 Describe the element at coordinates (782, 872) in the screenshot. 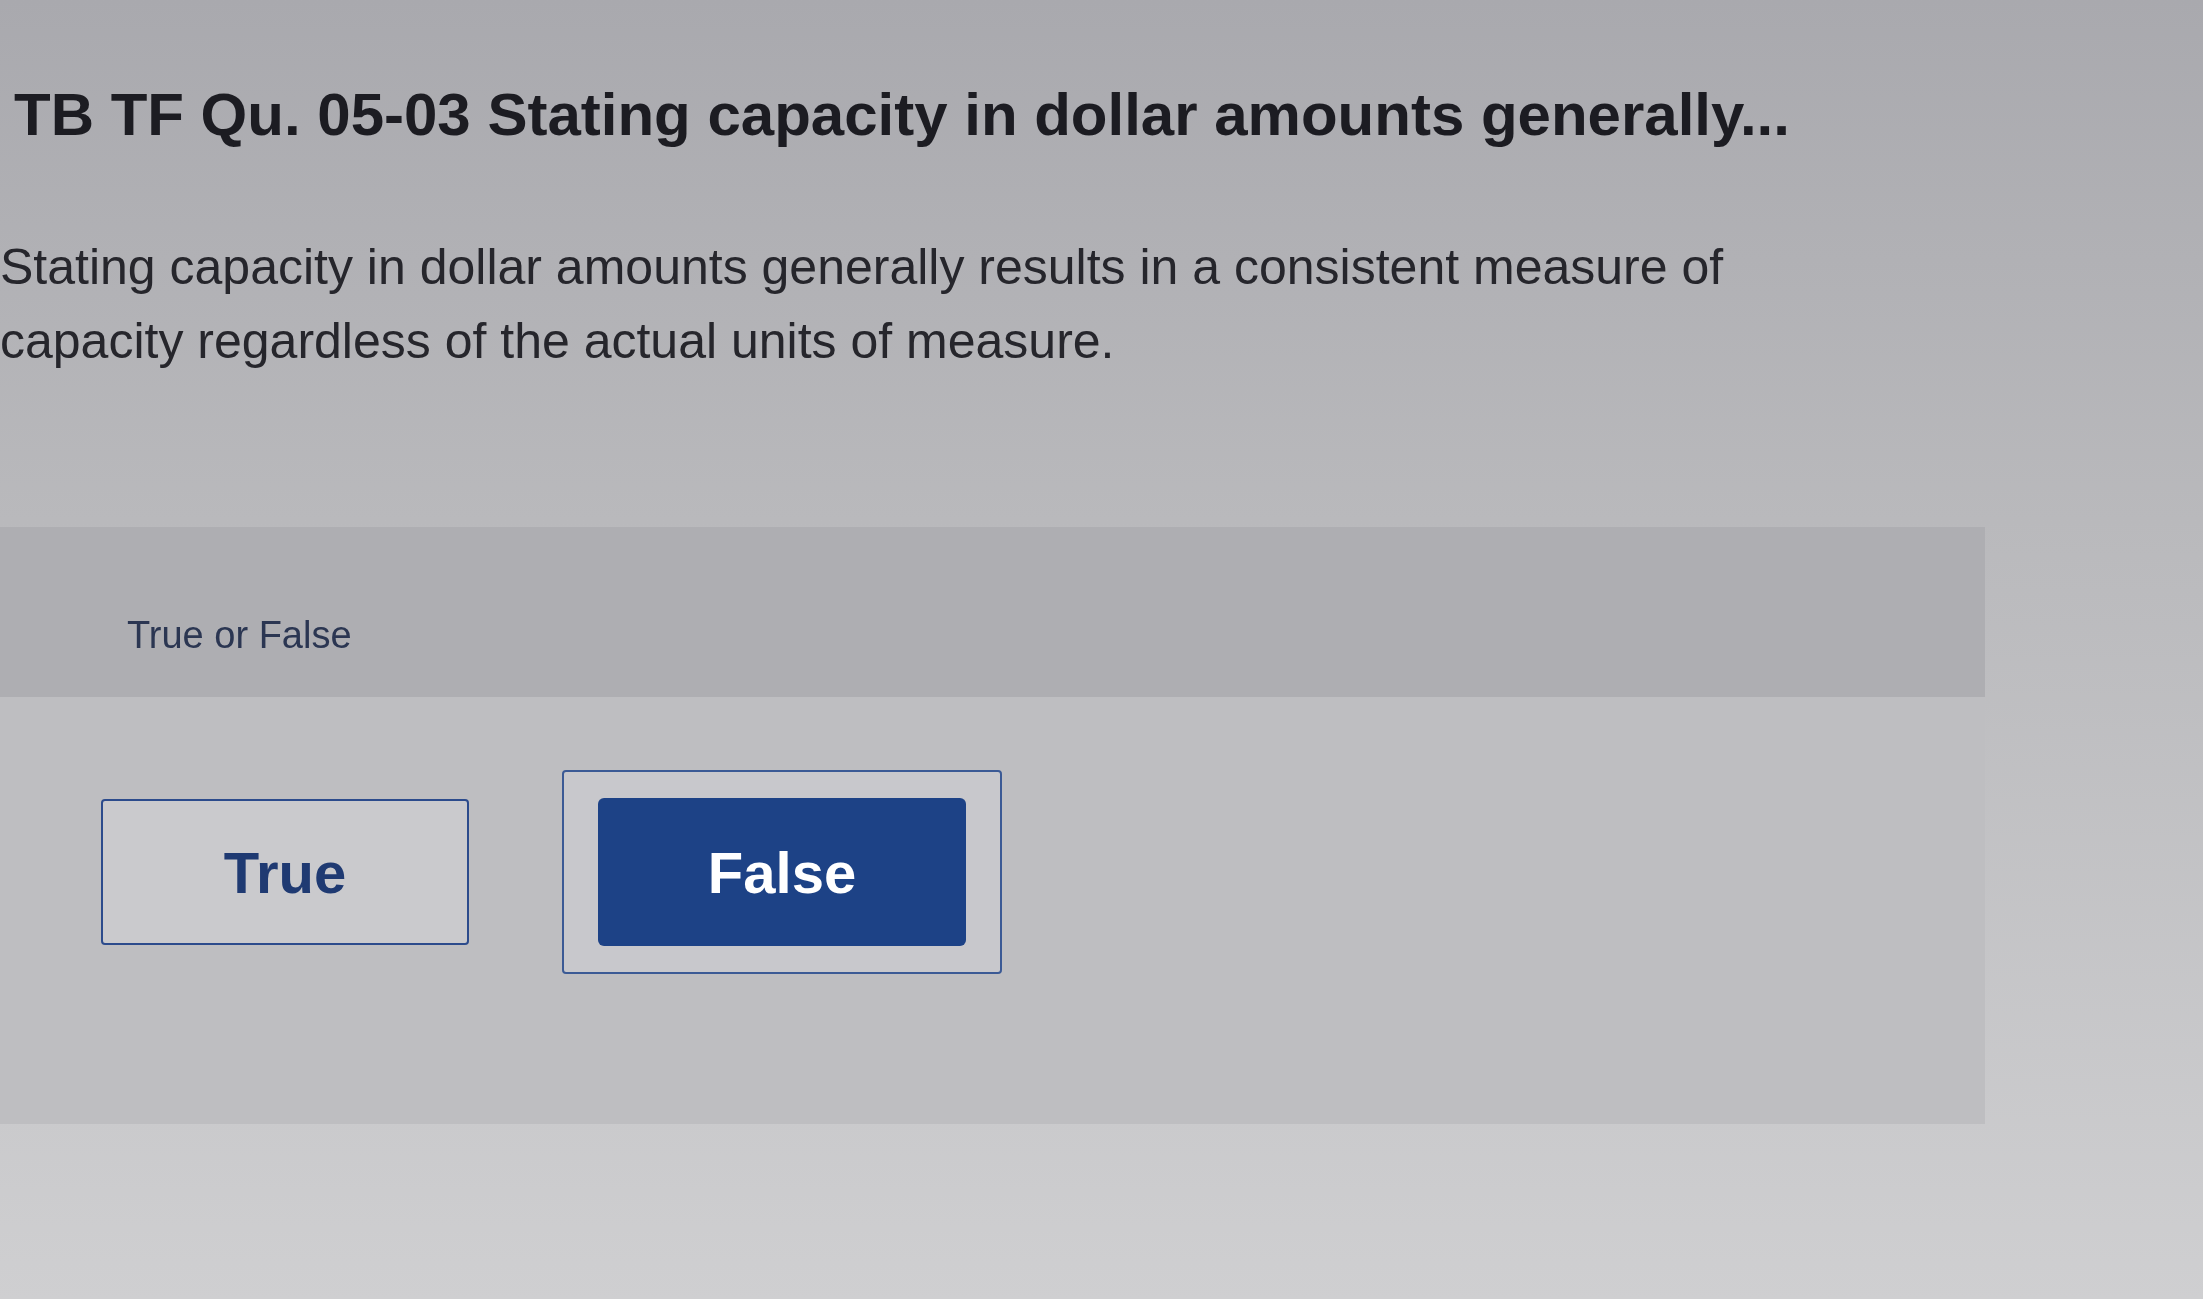

I see `answer-button: False` at that location.